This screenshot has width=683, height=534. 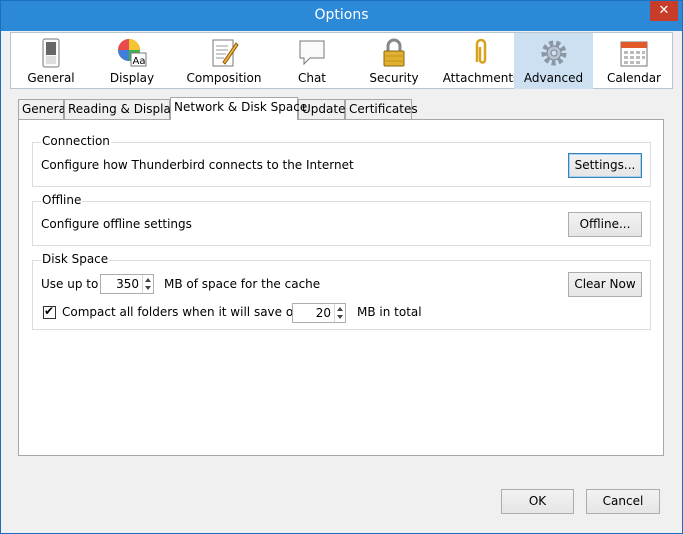 What do you see at coordinates (139, 61) in the screenshot?
I see `svg-text: Aa` at bounding box center [139, 61].